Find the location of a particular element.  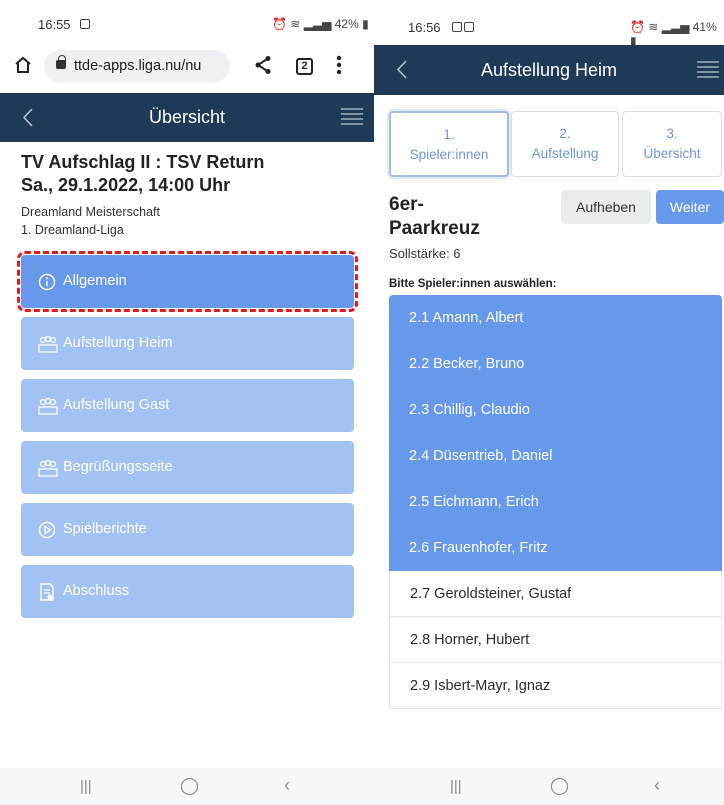

url-bar: ttde-apps.liga.nu/nu is located at coordinates (137, 66).